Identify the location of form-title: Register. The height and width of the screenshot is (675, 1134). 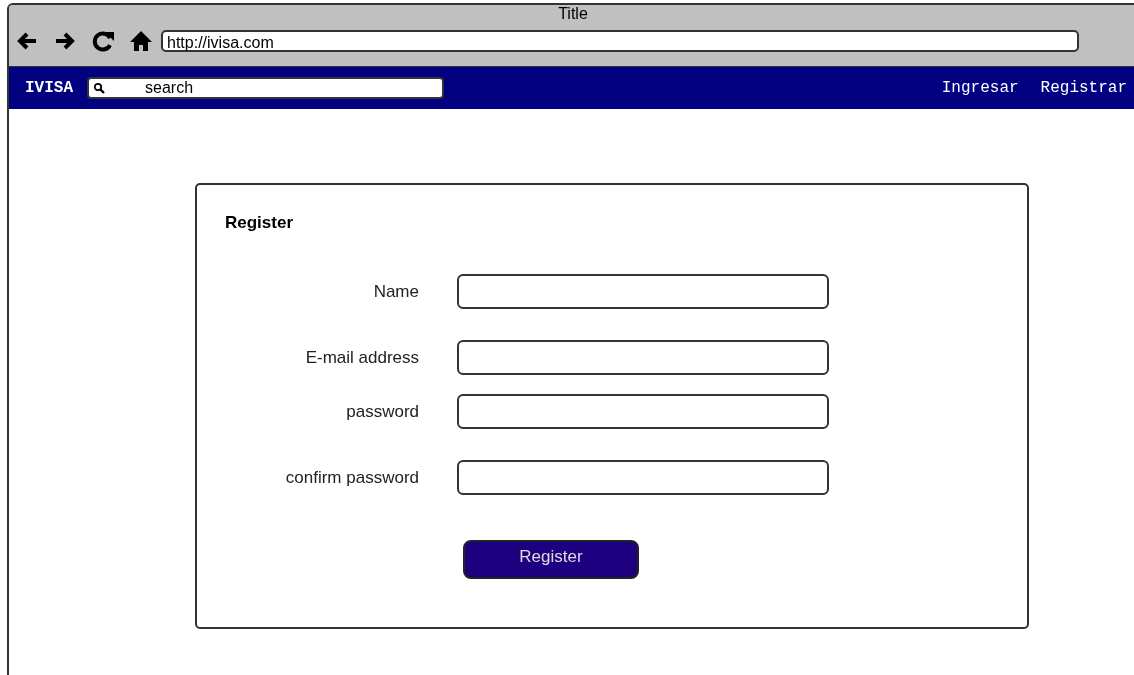
(260, 223).